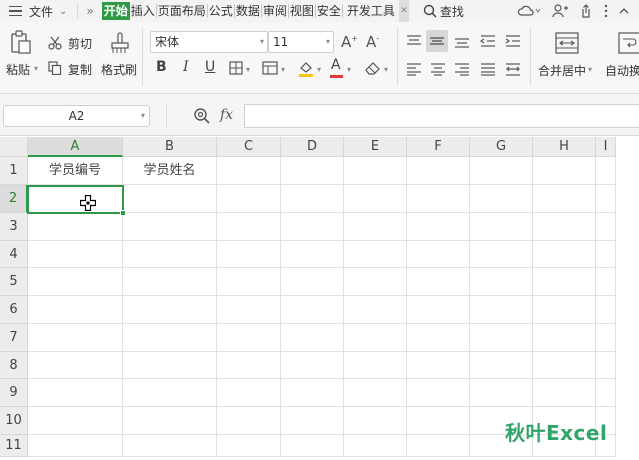  What do you see at coordinates (55, 43) in the screenshot?
I see `scissors-icon` at bounding box center [55, 43].